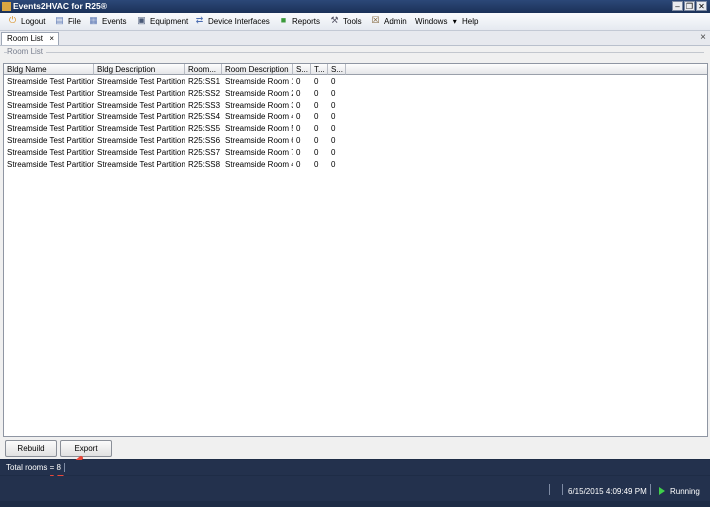 The width and height of the screenshot is (710, 507). What do you see at coordinates (395, 21) in the screenshot?
I see `menu-label: Admin` at bounding box center [395, 21].